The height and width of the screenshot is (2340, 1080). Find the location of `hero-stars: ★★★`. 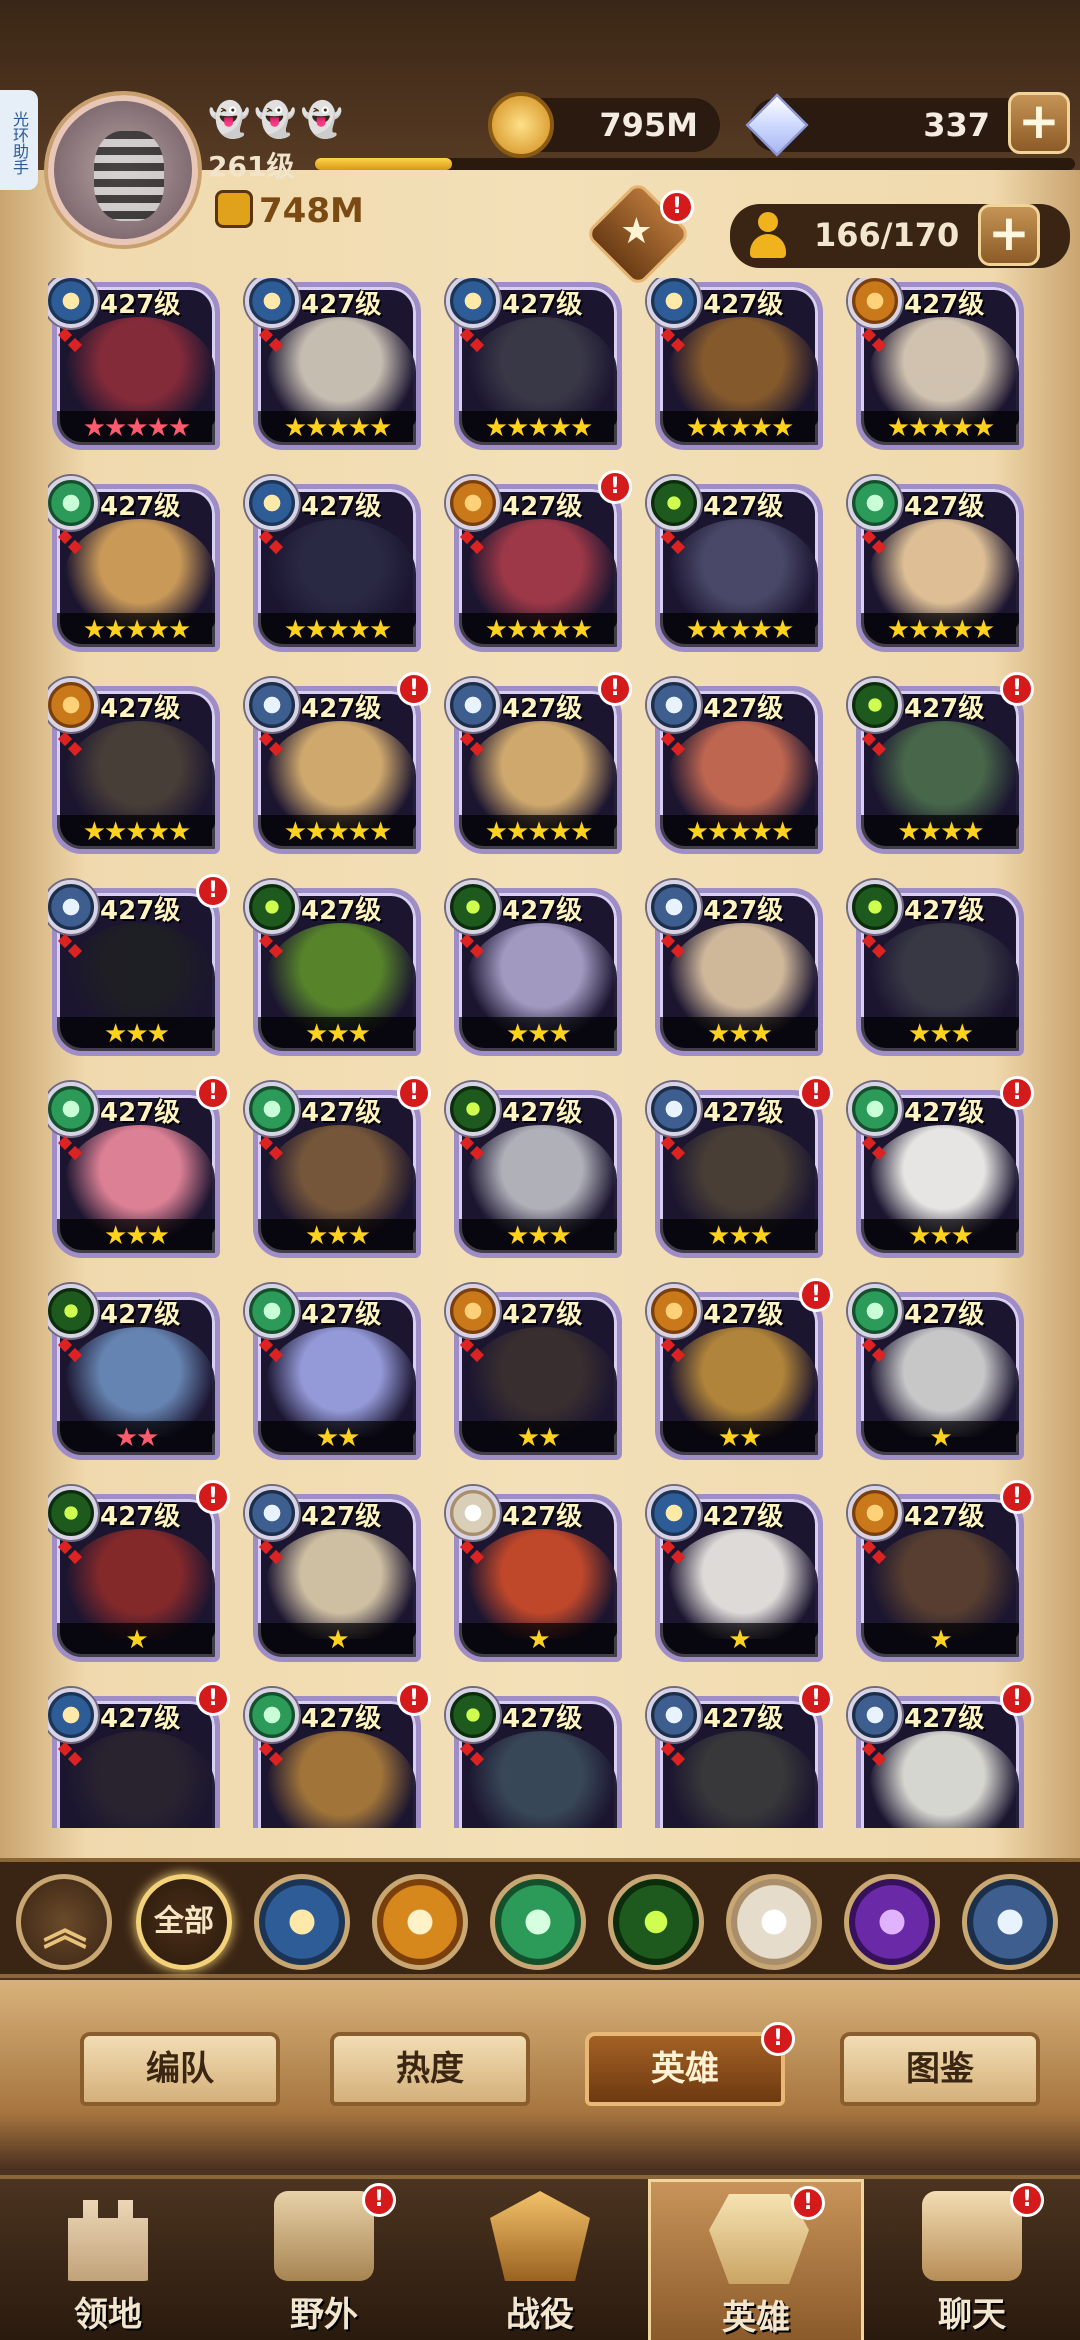

hero-stars: ★★★ is located at coordinates (539, 1236).